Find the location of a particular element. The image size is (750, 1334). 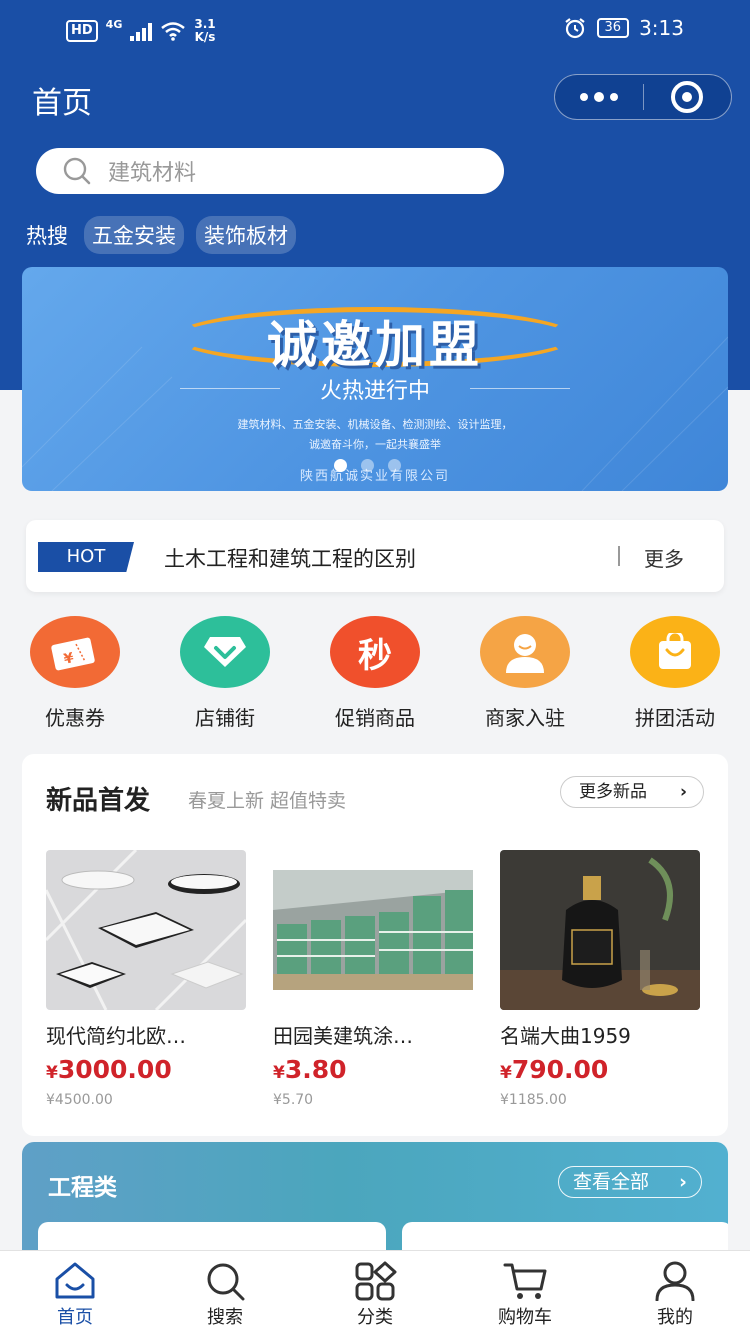

coupon-ticket-icon: ¥ is located at coordinates (75, 652).